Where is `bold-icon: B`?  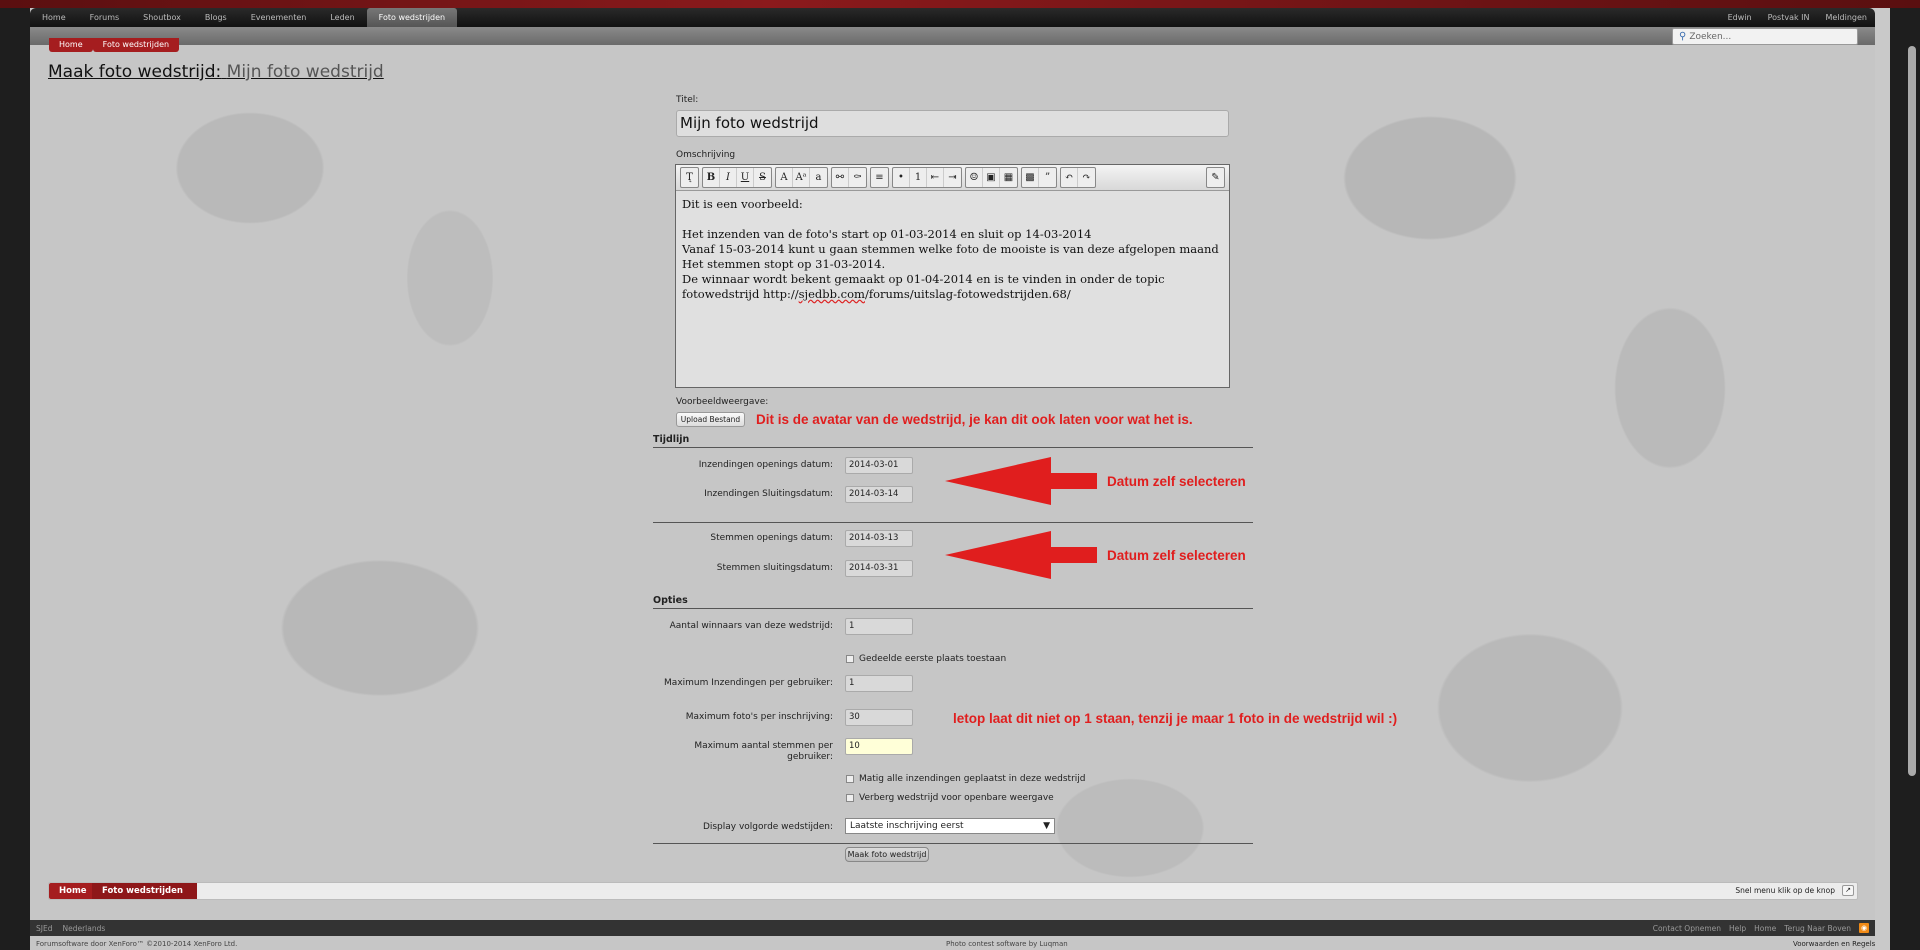 bold-icon: B is located at coordinates (711, 177).